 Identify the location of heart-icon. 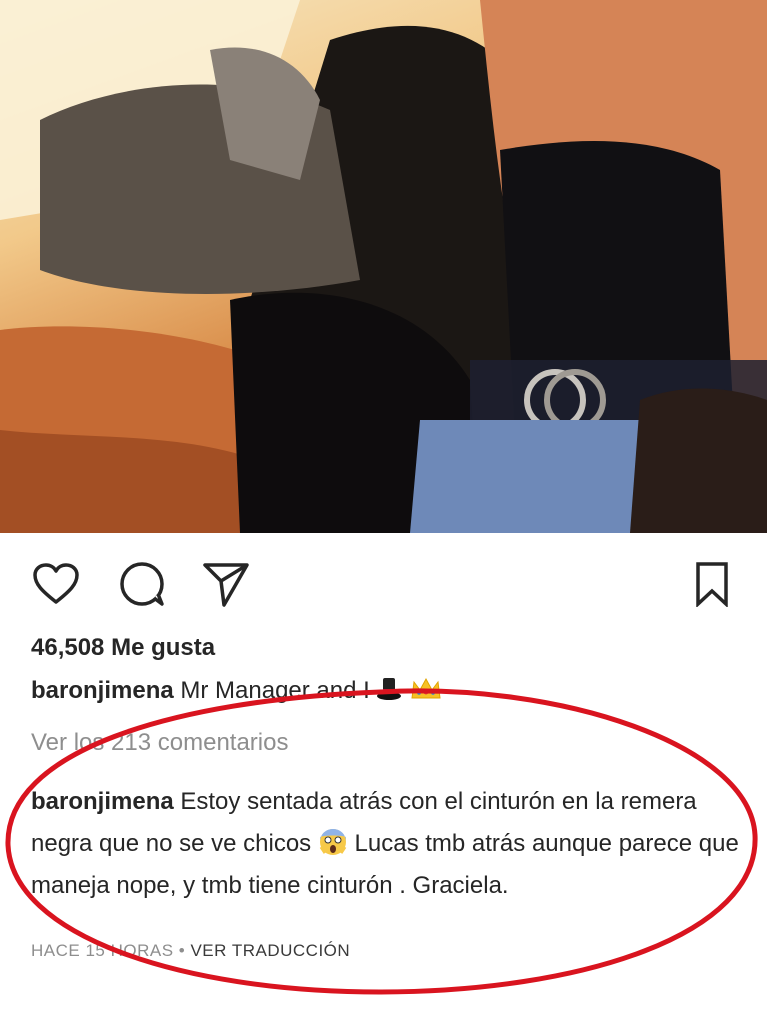
(56, 584).